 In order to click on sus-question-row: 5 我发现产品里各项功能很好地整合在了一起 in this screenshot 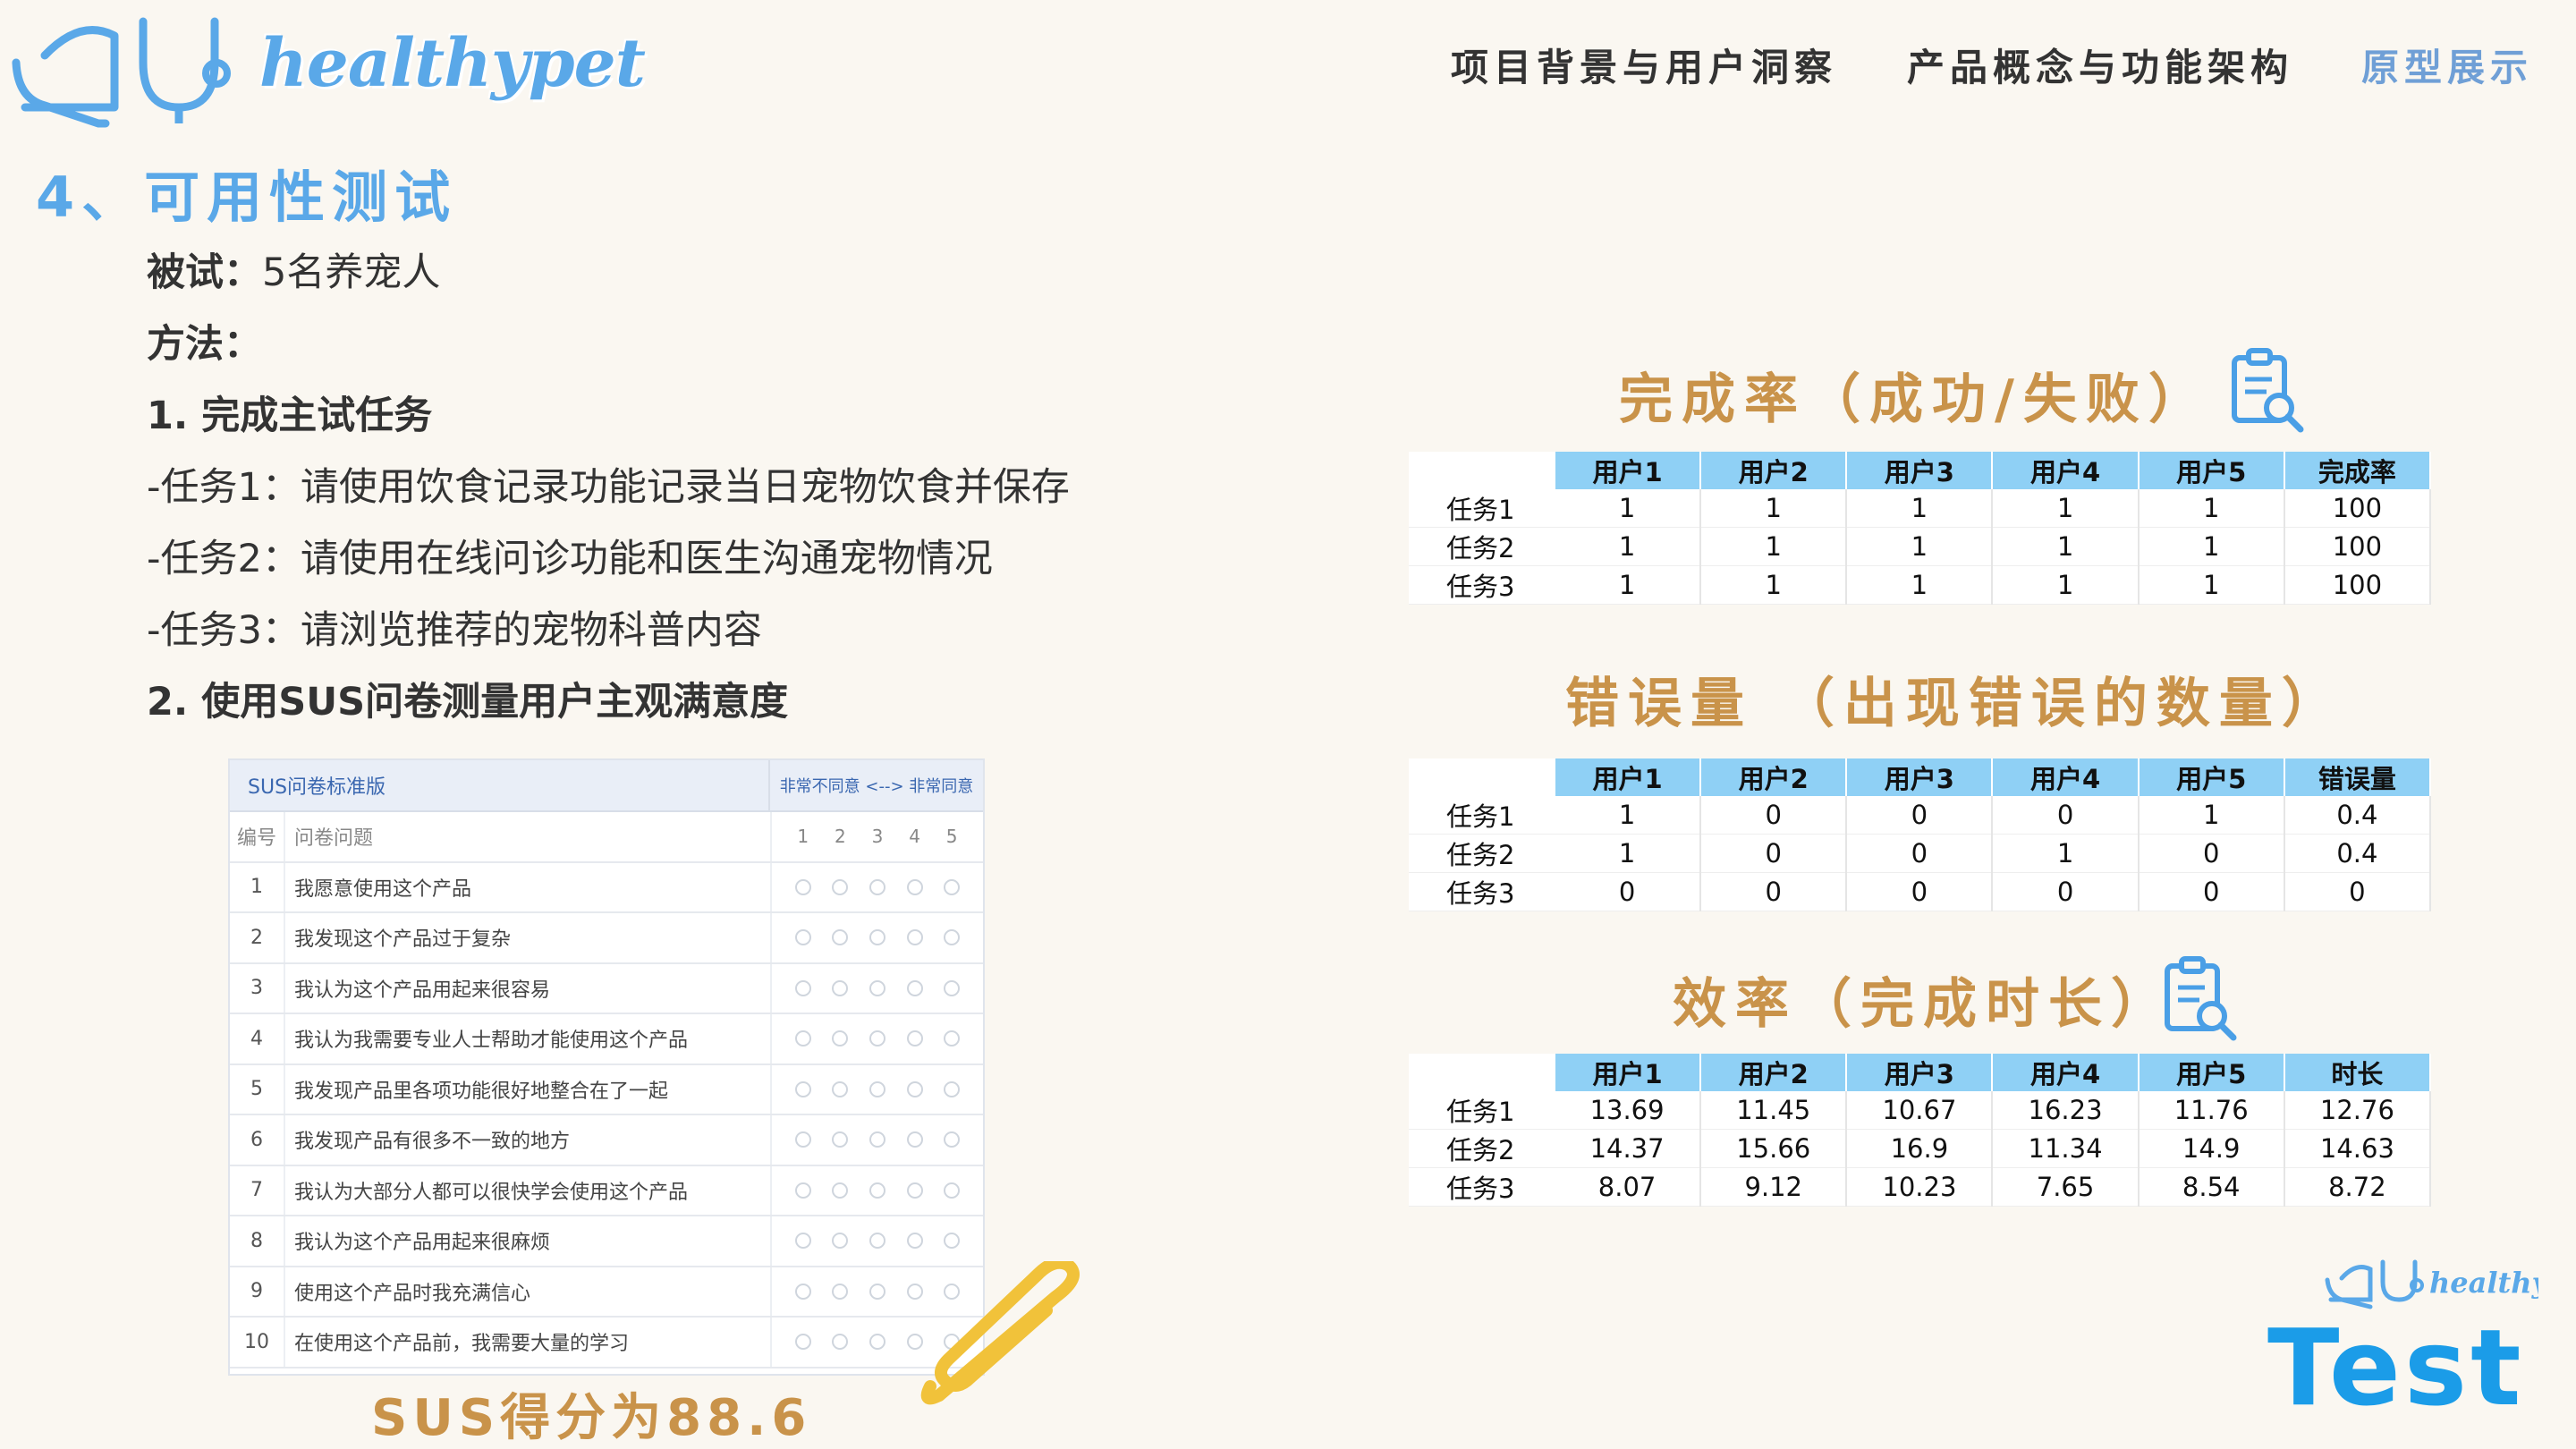, I will do `click(606, 1089)`.